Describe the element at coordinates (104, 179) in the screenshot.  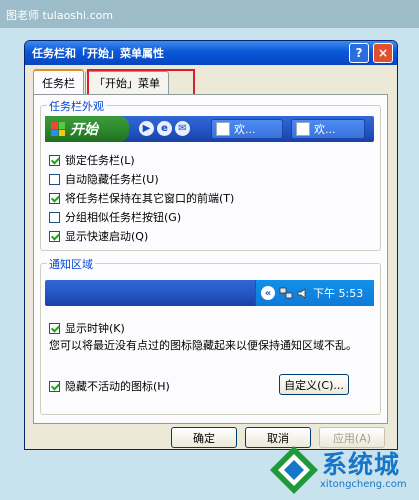
I see `option-auto-hide: 自动隐藏任务栏(U)` at that location.